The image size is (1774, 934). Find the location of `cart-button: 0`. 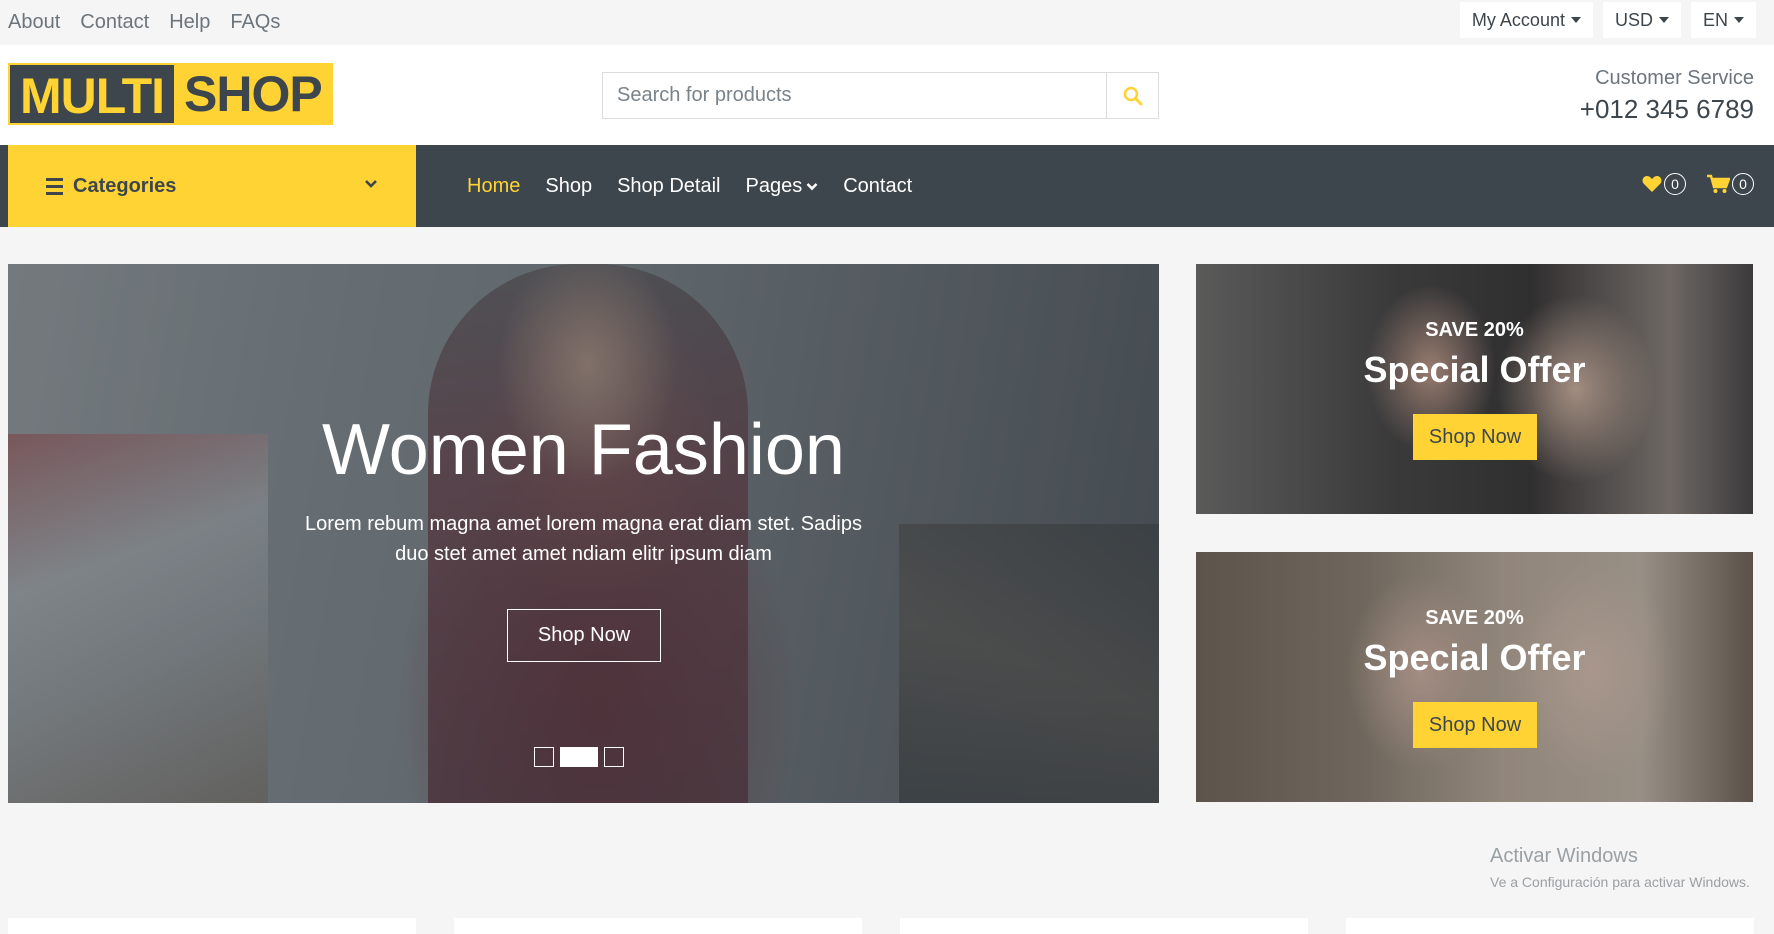

cart-button: 0 is located at coordinates (1730, 184).